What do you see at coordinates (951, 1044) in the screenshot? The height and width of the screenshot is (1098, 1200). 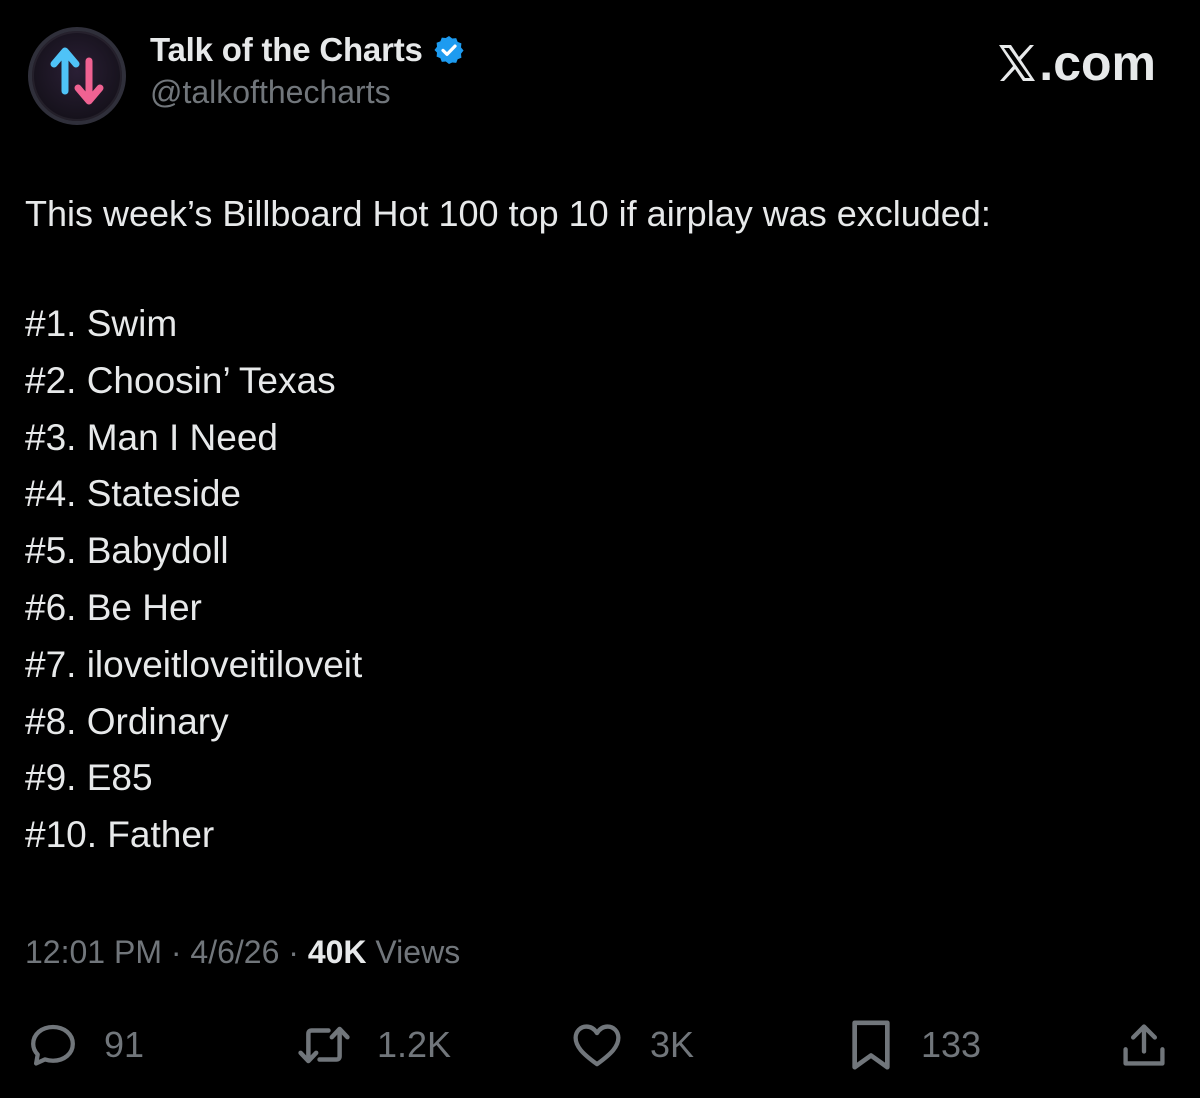 I see `bookmark-count: 133` at bounding box center [951, 1044].